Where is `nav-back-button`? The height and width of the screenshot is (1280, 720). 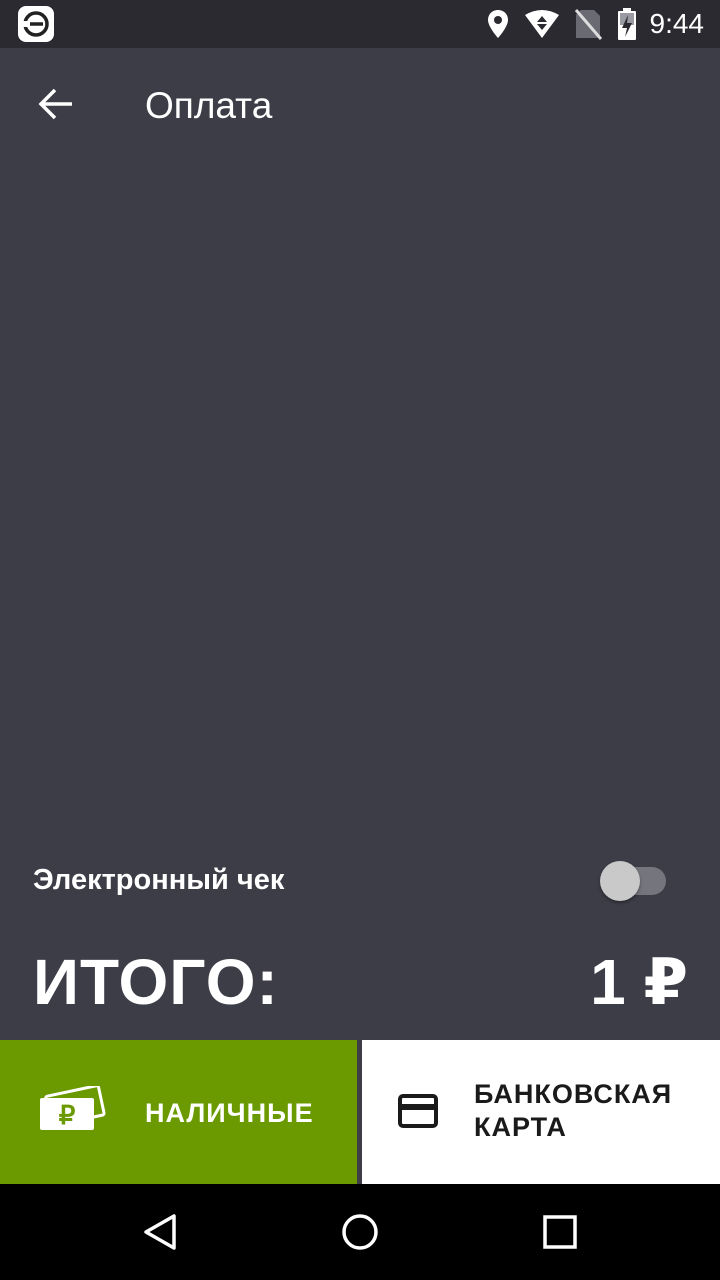
nav-back-button is located at coordinates (160, 1232).